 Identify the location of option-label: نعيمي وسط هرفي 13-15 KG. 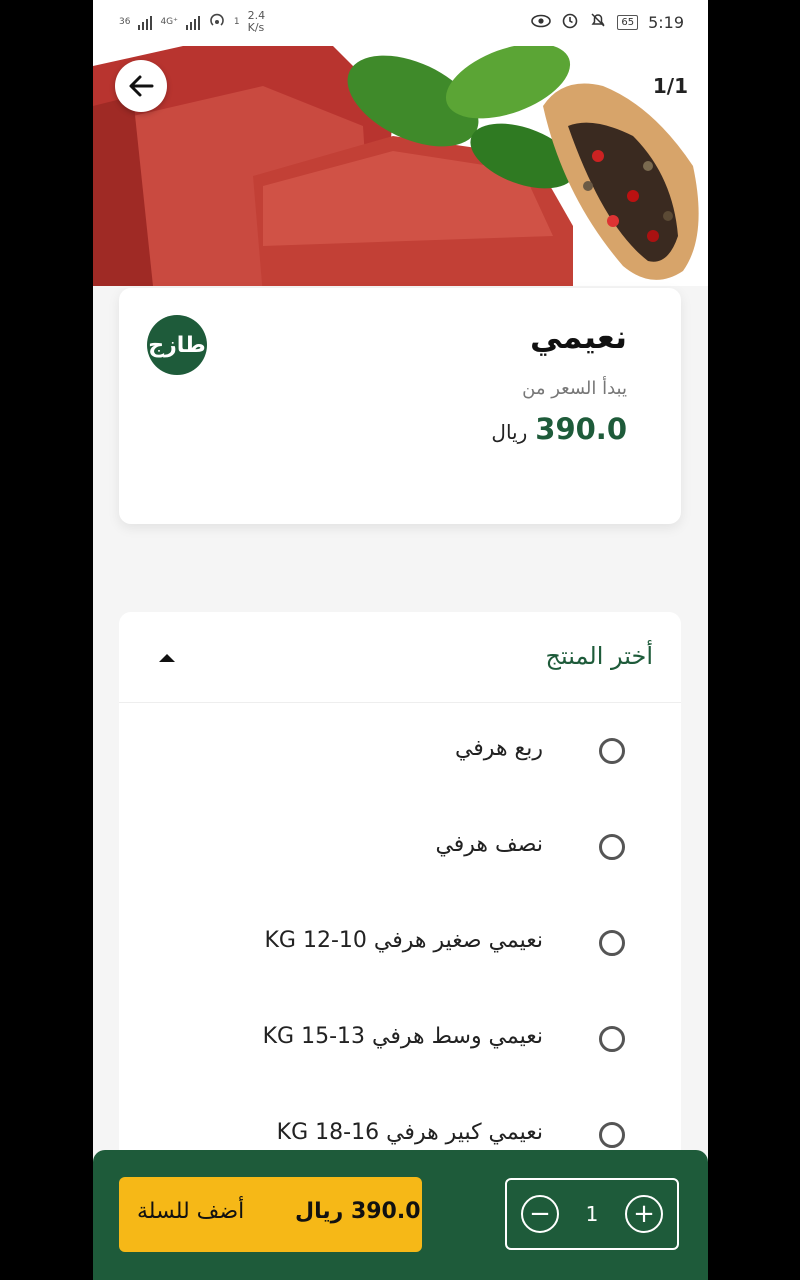
(402, 1036).